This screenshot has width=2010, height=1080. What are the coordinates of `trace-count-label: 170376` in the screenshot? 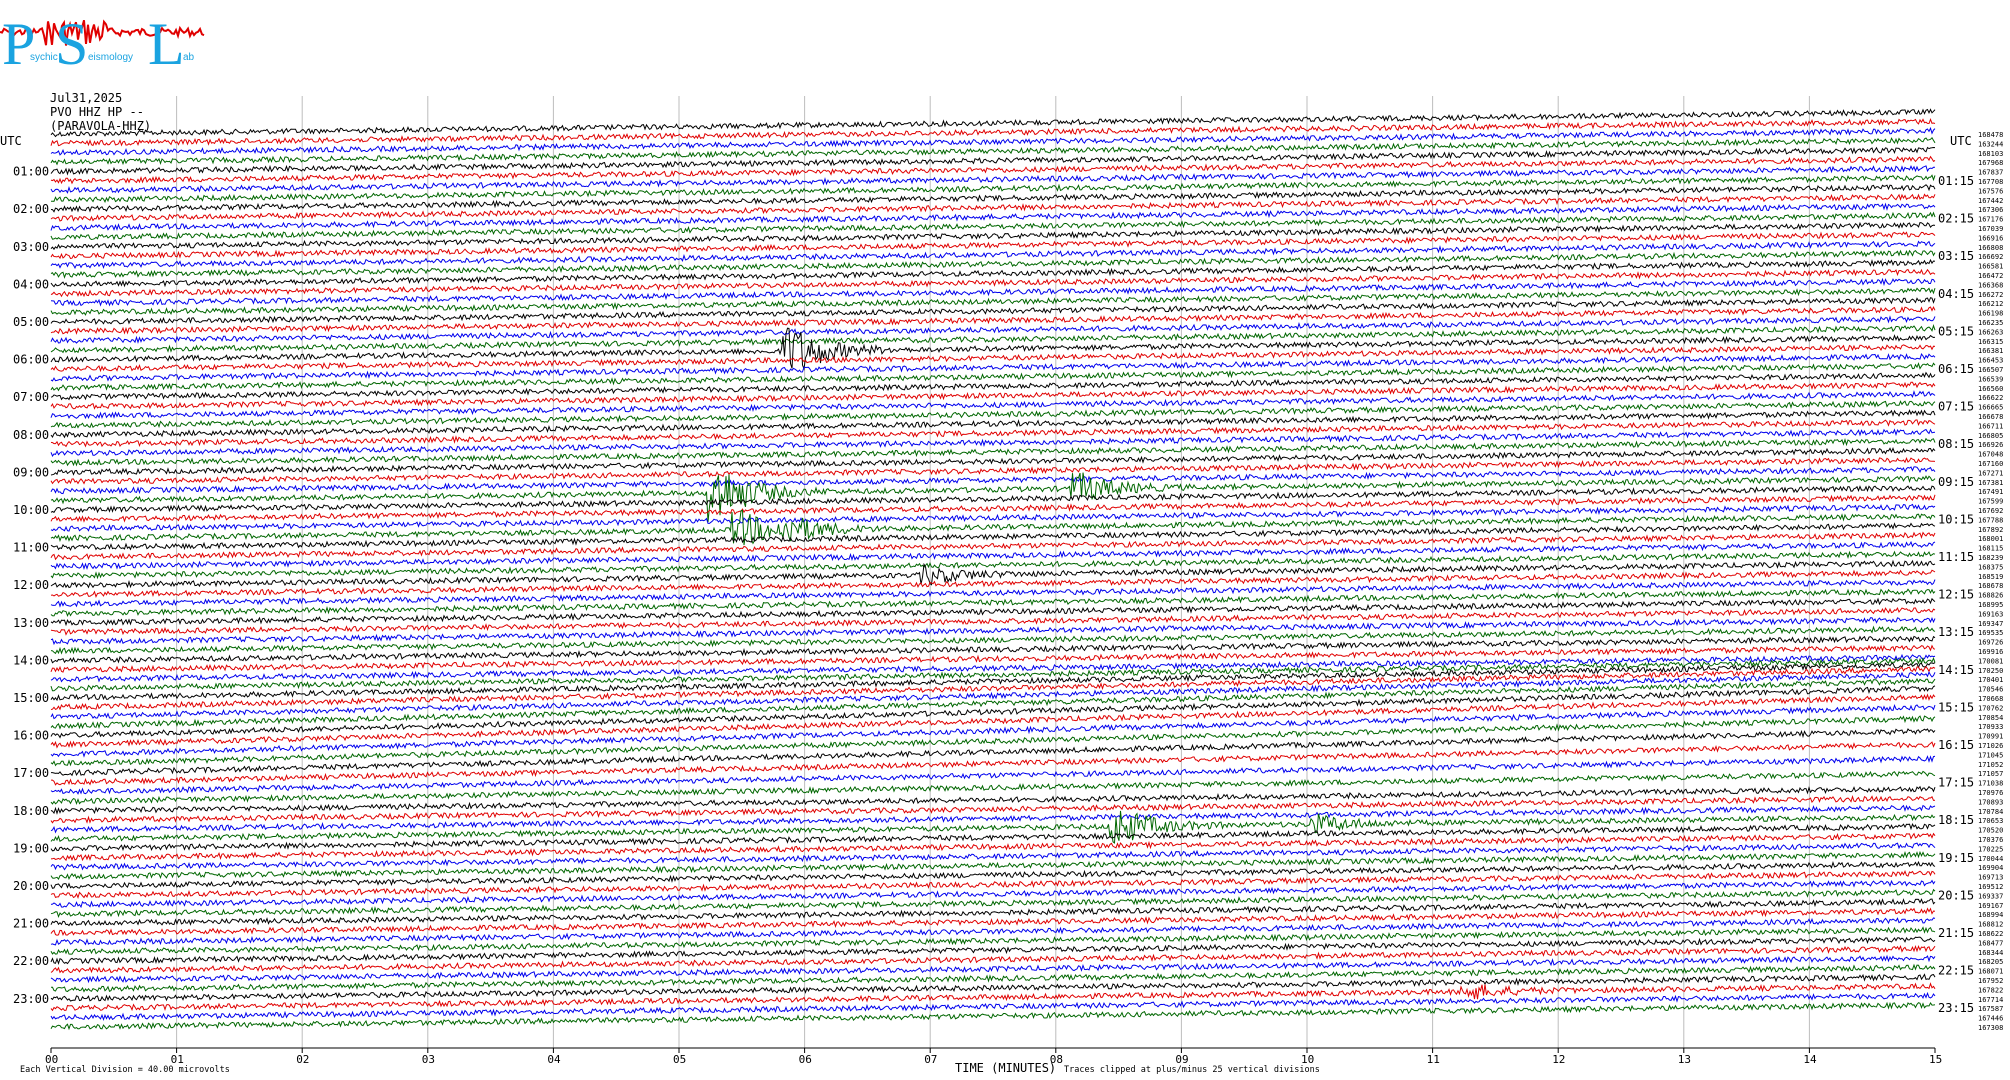 It's located at (1990, 840).